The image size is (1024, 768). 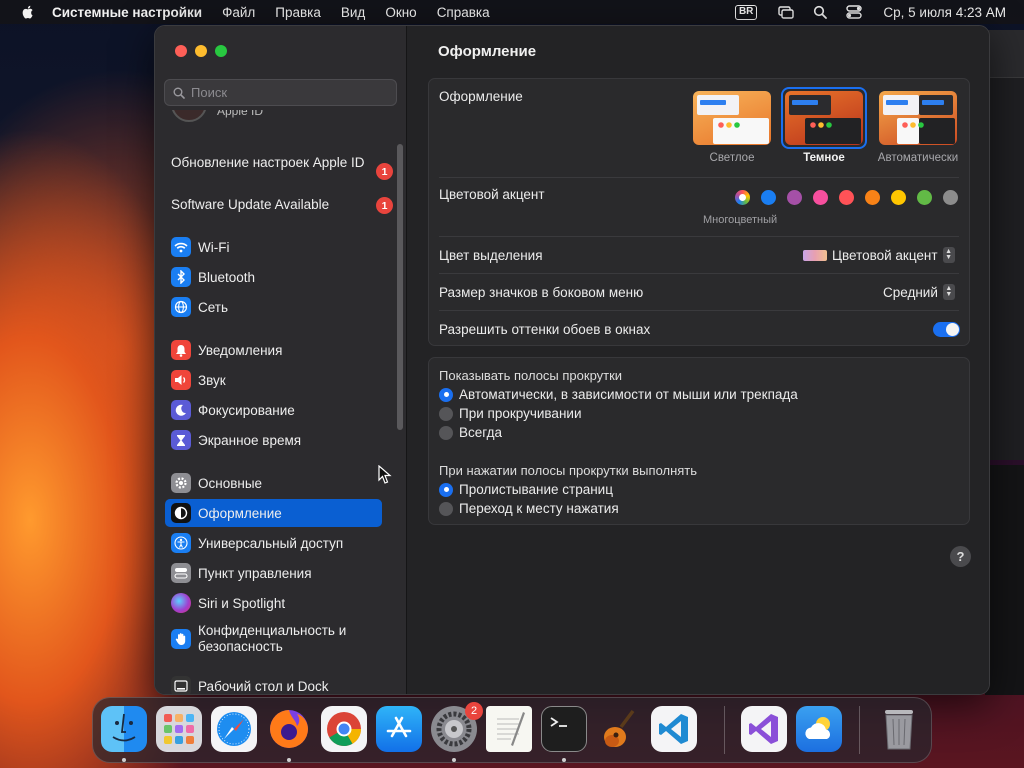 I want to click on sidebar-item-appearance: Оформление, so click(x=273, y=513).